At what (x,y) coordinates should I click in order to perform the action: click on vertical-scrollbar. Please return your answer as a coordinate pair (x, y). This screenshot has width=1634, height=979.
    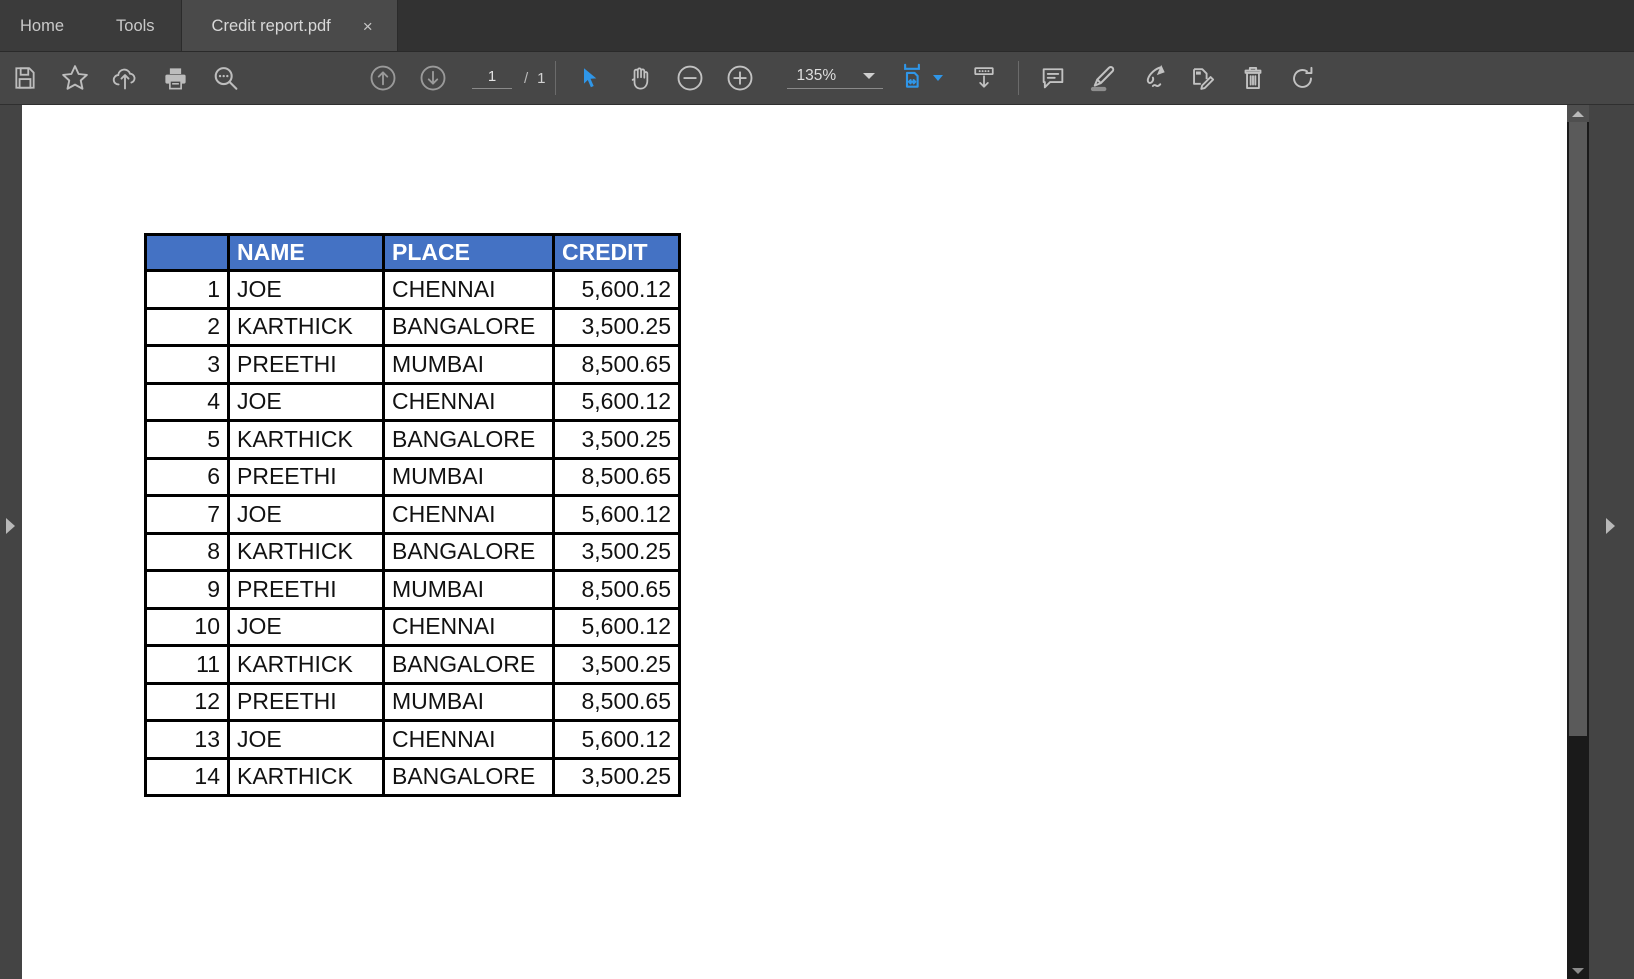
    Looking at the image, I should click on (1578, 542).